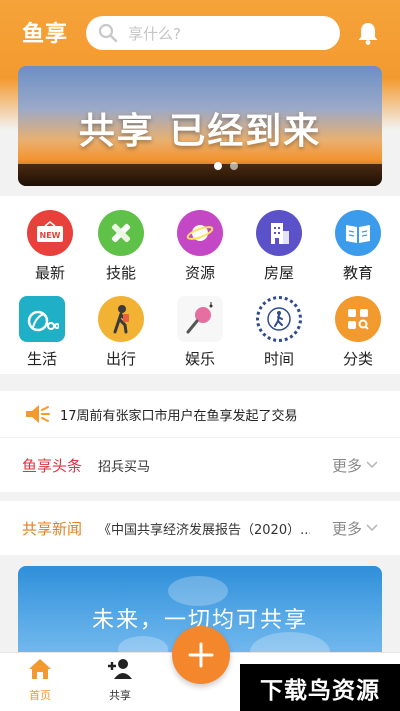 The image size is (400, 711). I want to click on vacuum-icon, so click(42, 319).